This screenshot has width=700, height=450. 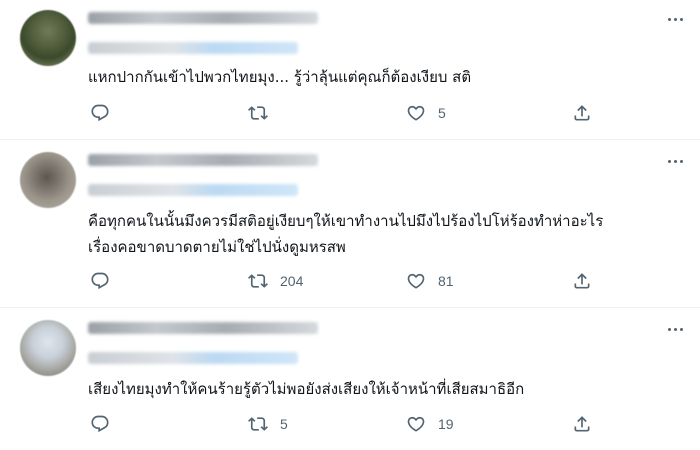 I want to click on retweet-count: 204, so click(x=292, y=281).